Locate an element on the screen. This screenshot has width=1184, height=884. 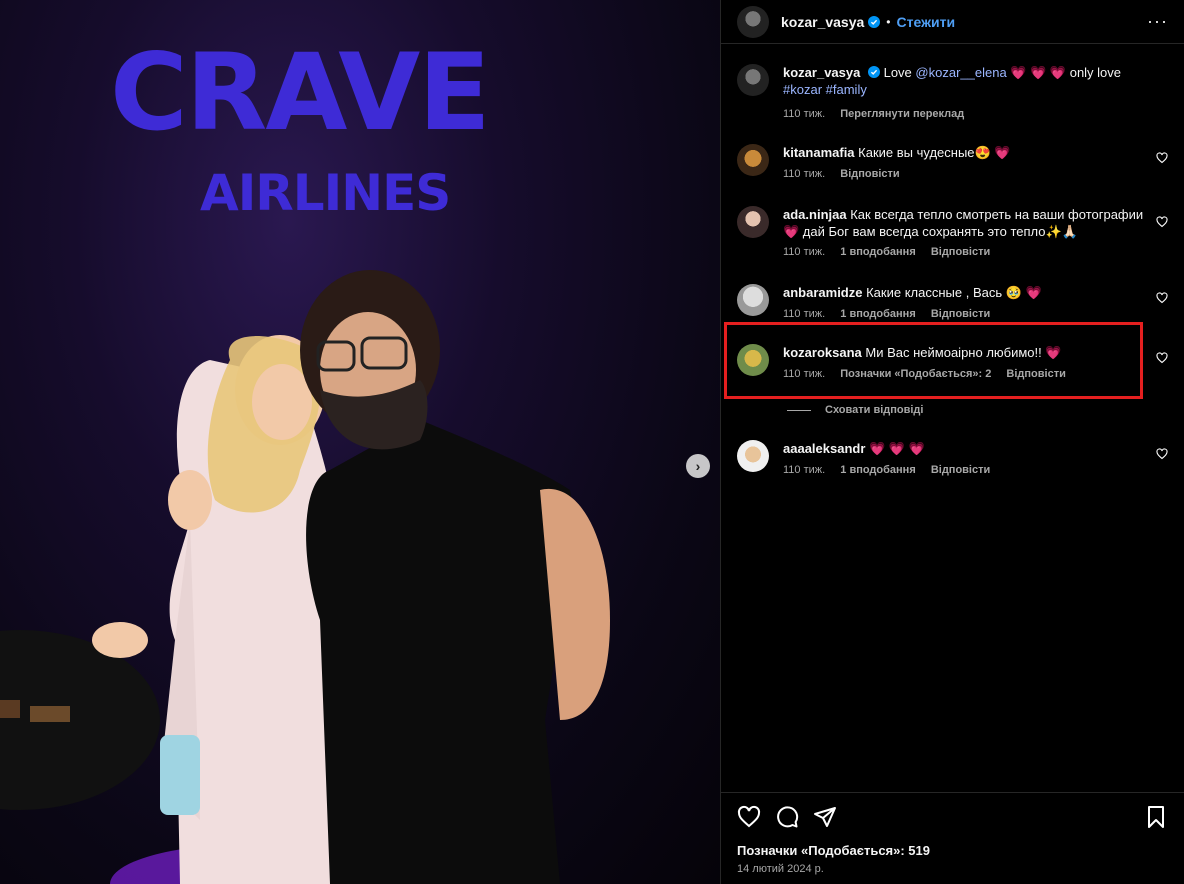
hashtag-family: #family is located at coordinates (846, 89).